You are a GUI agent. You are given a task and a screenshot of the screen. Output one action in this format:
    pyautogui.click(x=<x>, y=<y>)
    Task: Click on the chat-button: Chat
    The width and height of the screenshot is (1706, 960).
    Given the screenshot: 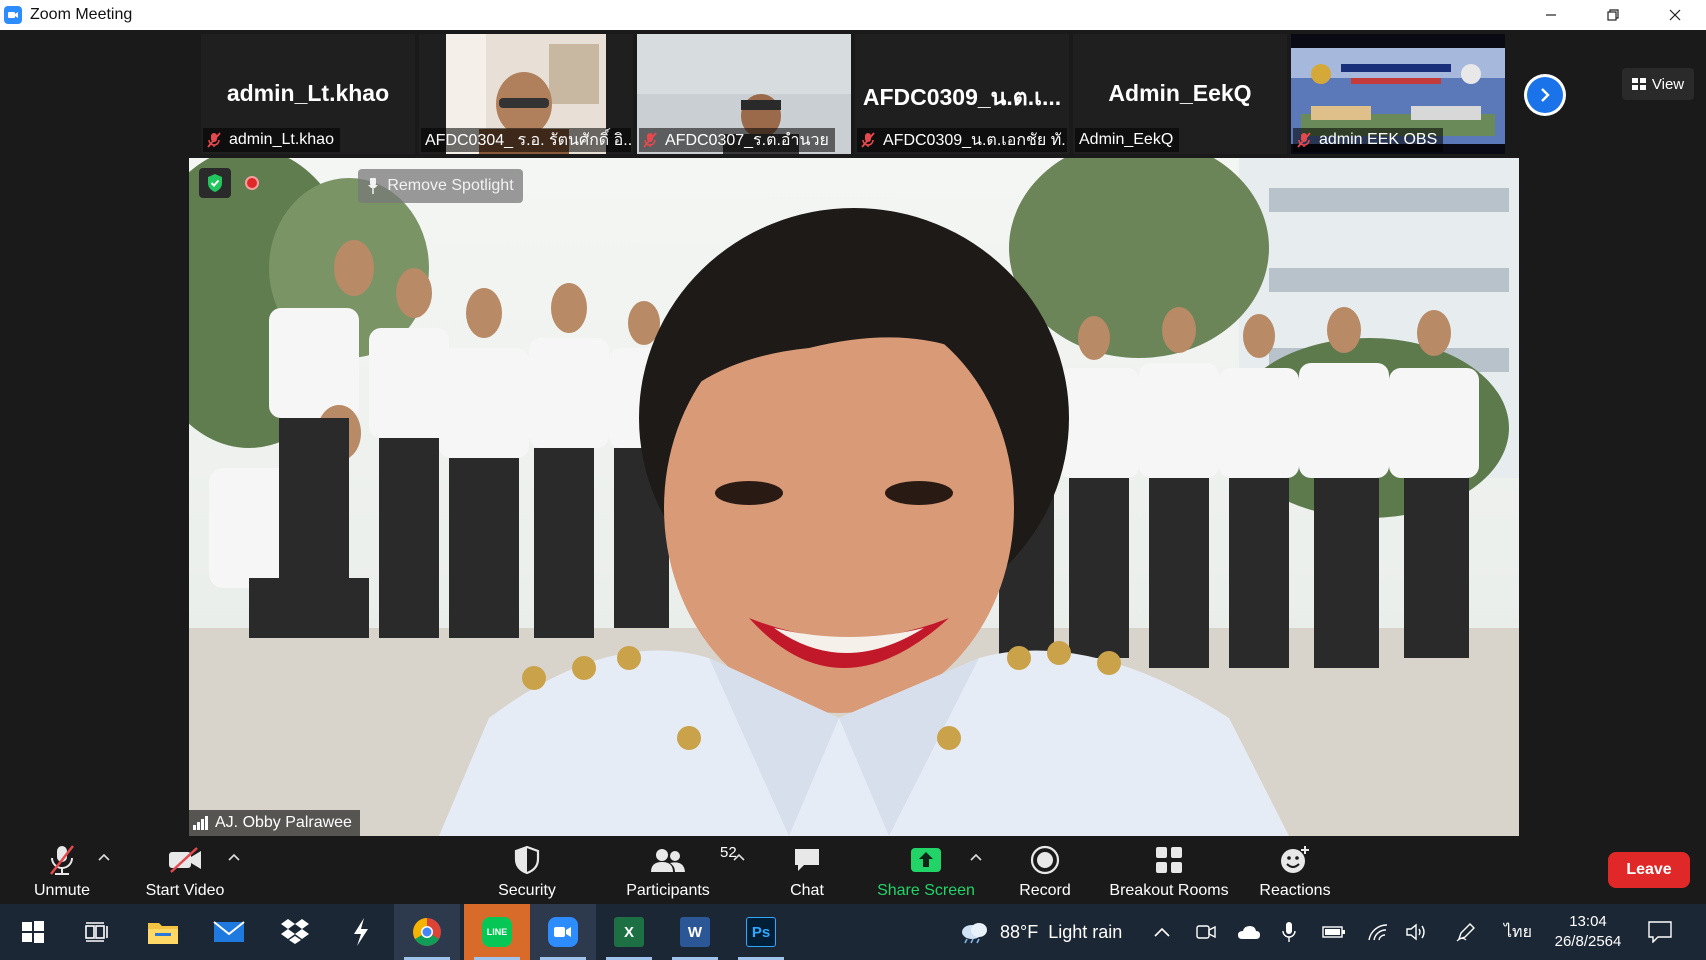 What is the action you would take?
    pyautogui.click(x=807, y=870)
    